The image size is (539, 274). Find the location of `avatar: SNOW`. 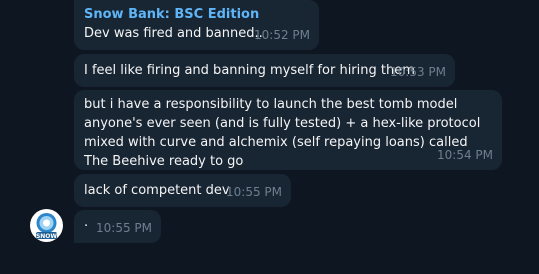

avatar: SNOW is located at coordinates (46, 225).